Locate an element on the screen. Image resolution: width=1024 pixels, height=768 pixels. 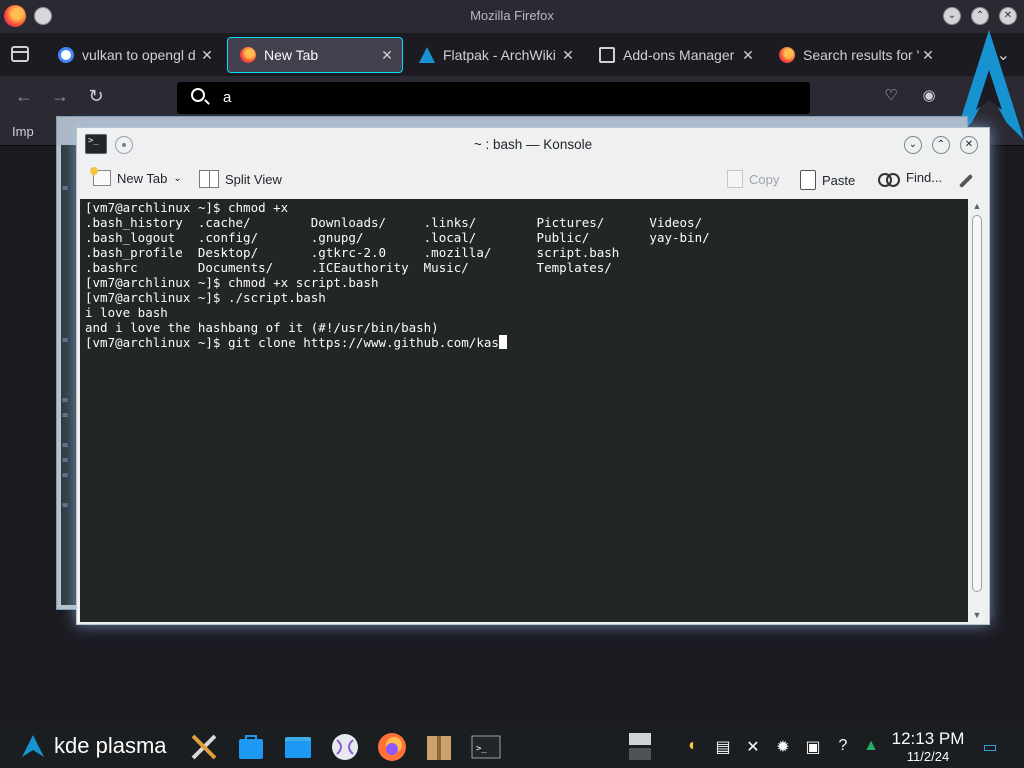
settings-button is located at coordinates (968, 180).